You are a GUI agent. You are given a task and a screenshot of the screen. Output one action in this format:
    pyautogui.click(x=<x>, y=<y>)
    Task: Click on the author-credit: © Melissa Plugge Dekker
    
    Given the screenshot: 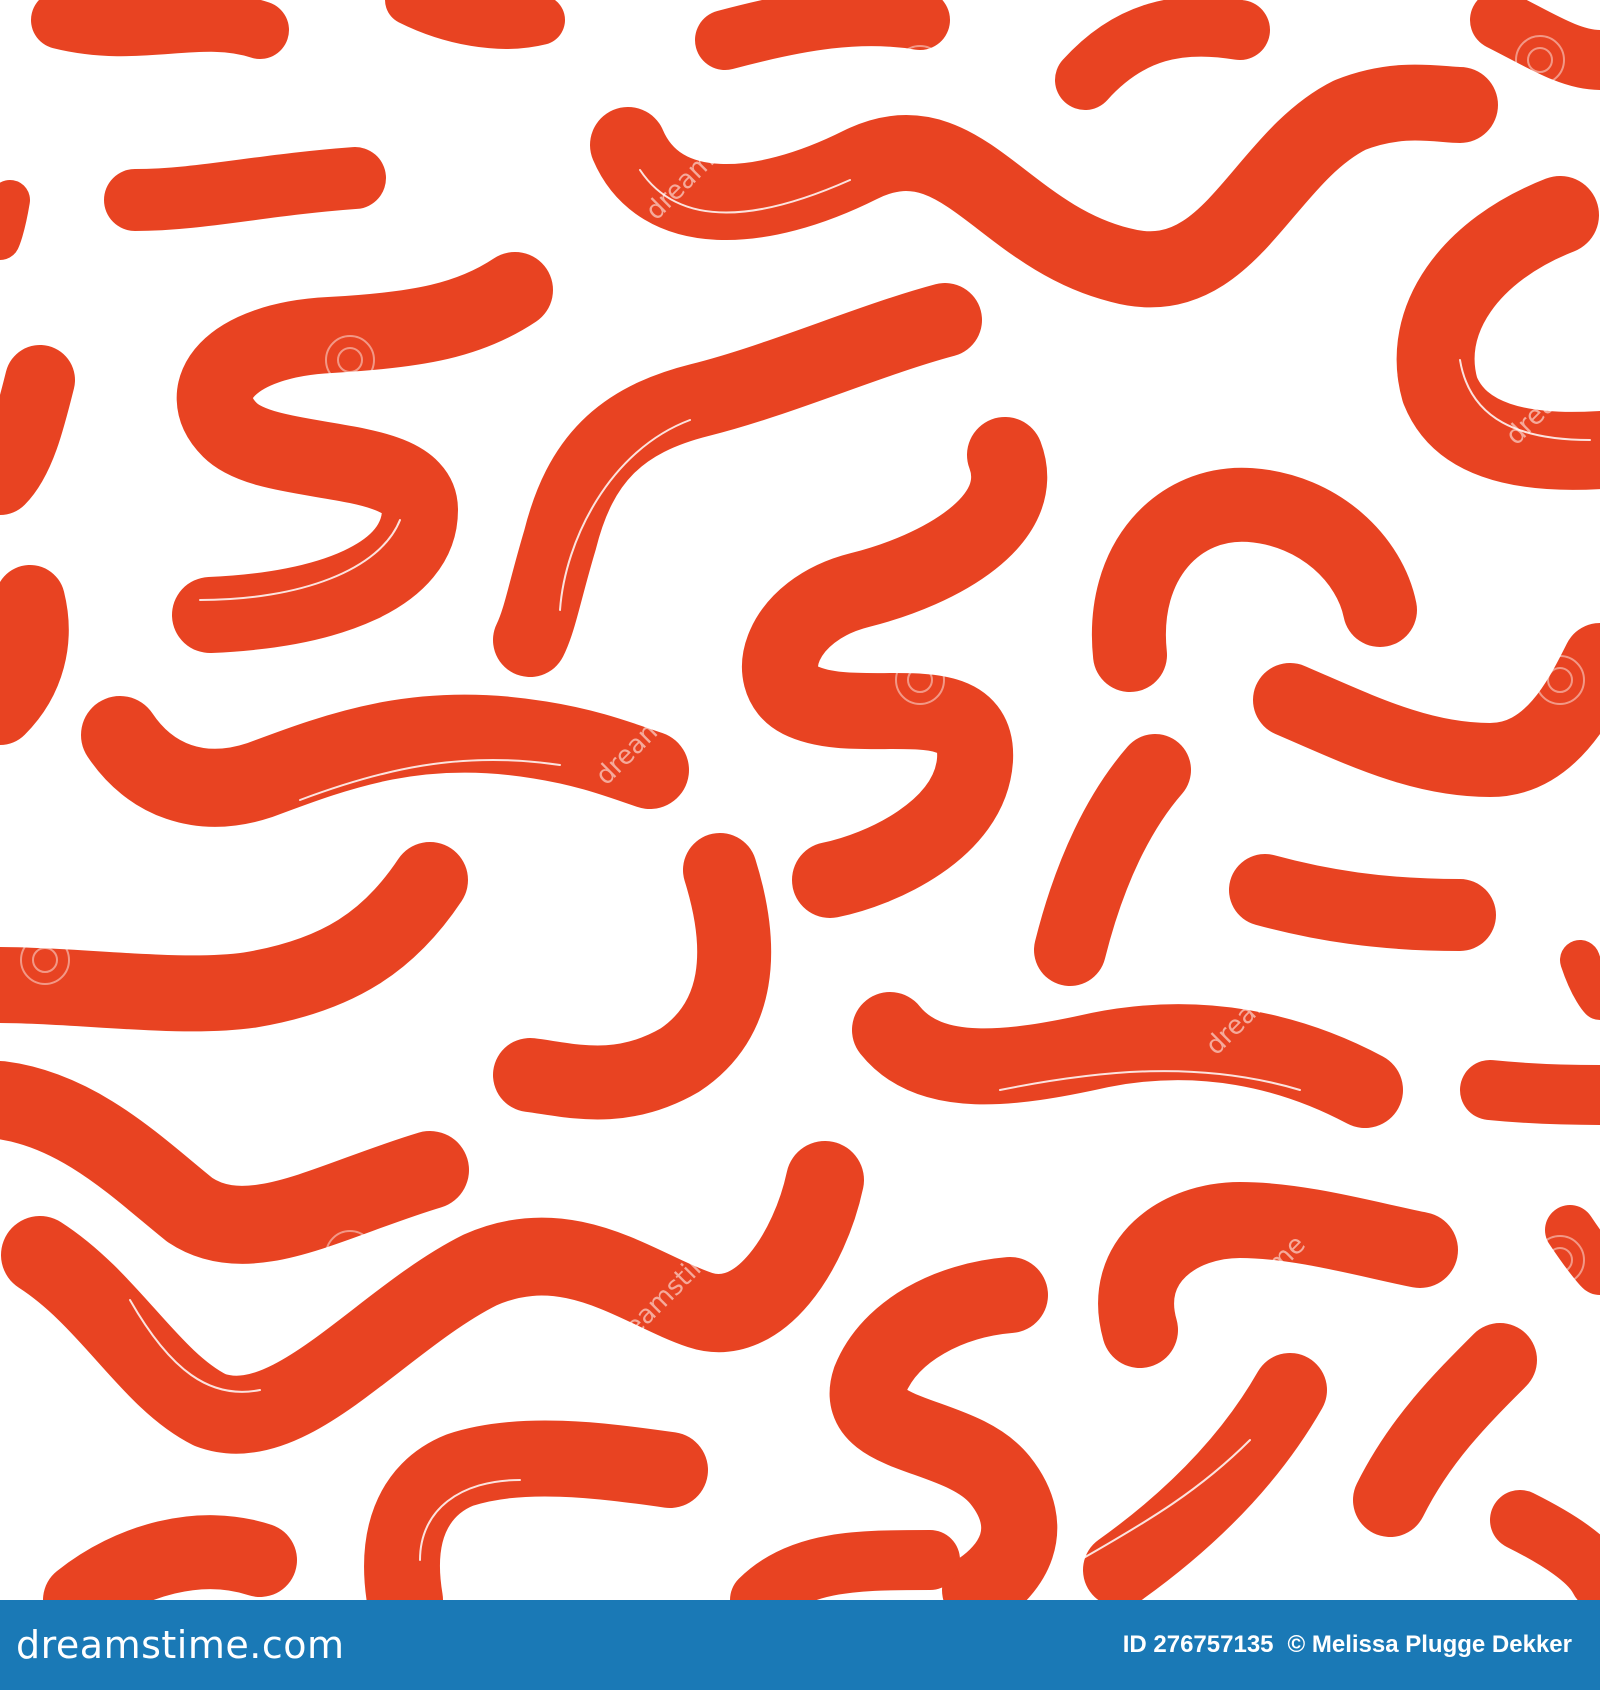 What is the action you would take?
    pyautogui.click(x=1429, y=1644)
    